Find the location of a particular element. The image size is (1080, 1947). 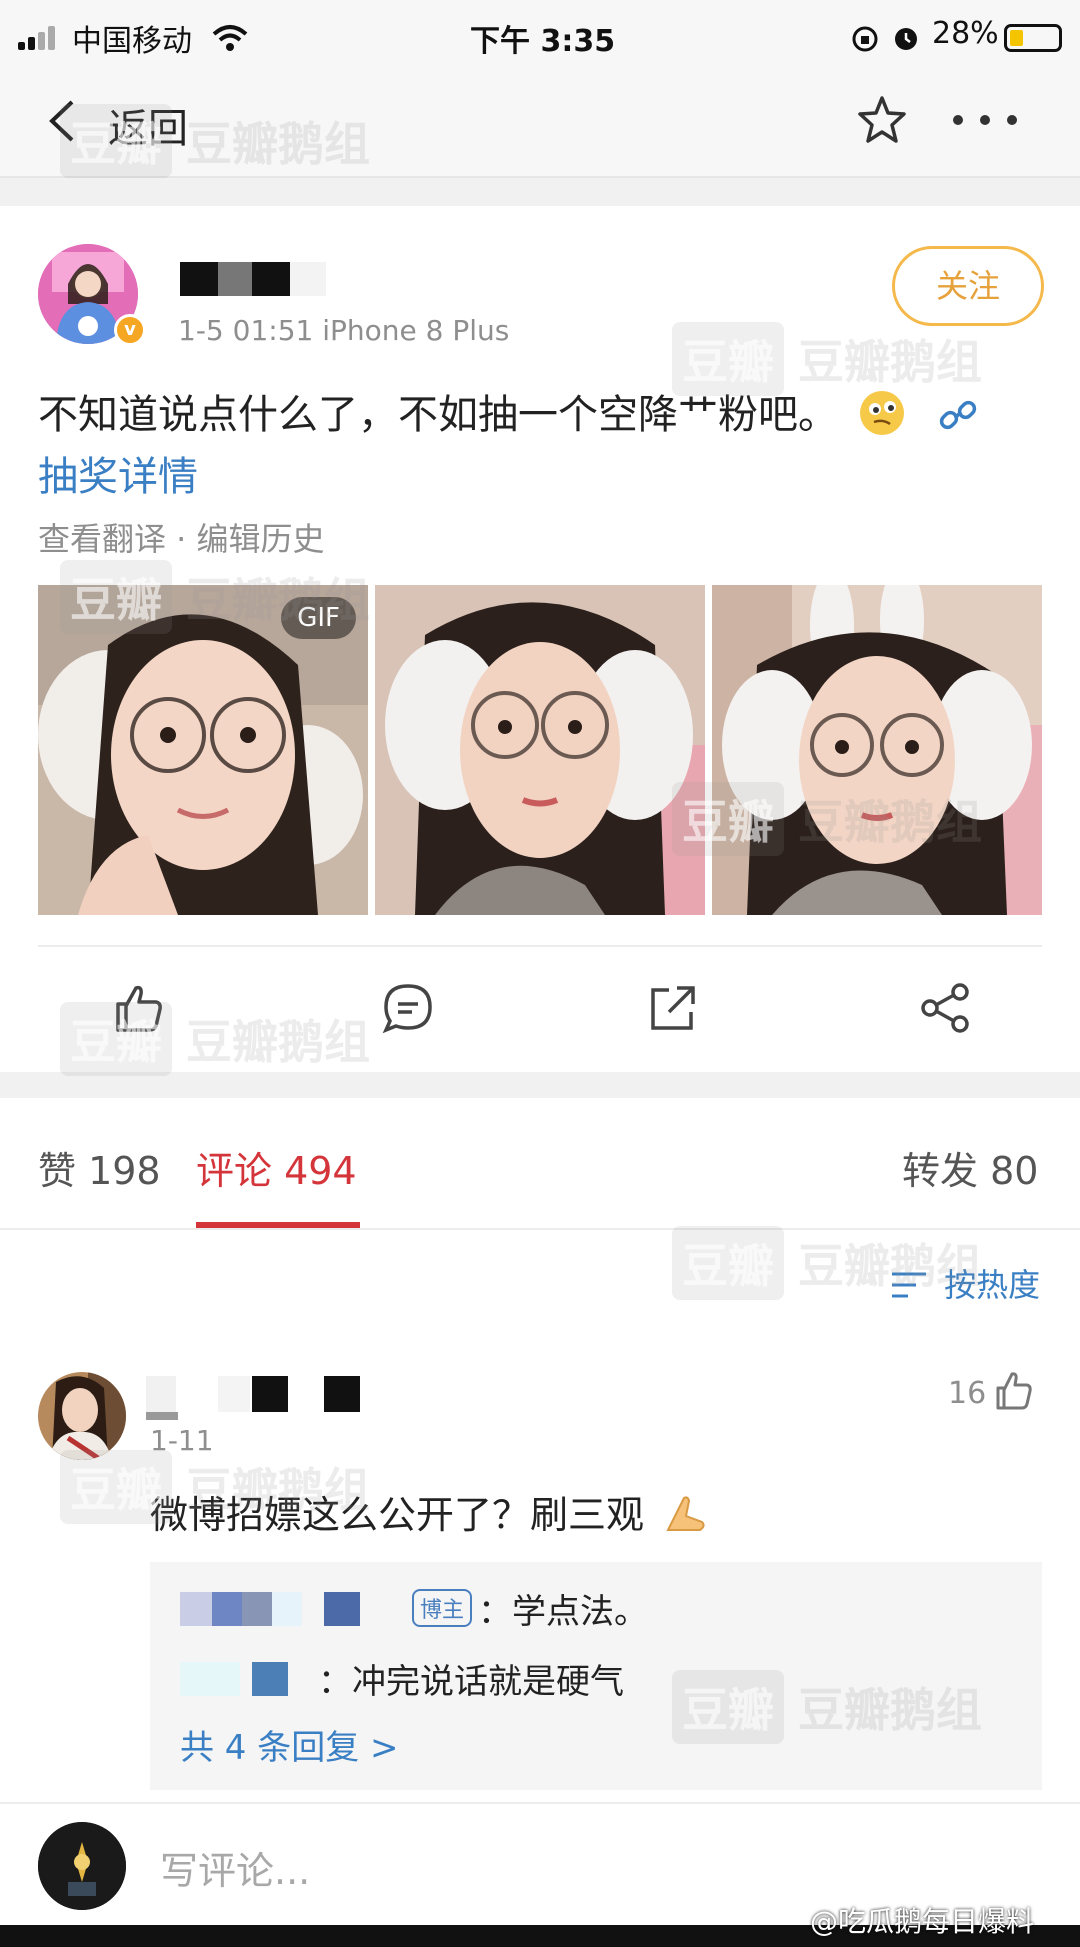

carrier-label: 中国移动 is located at coordinates (132, 41).